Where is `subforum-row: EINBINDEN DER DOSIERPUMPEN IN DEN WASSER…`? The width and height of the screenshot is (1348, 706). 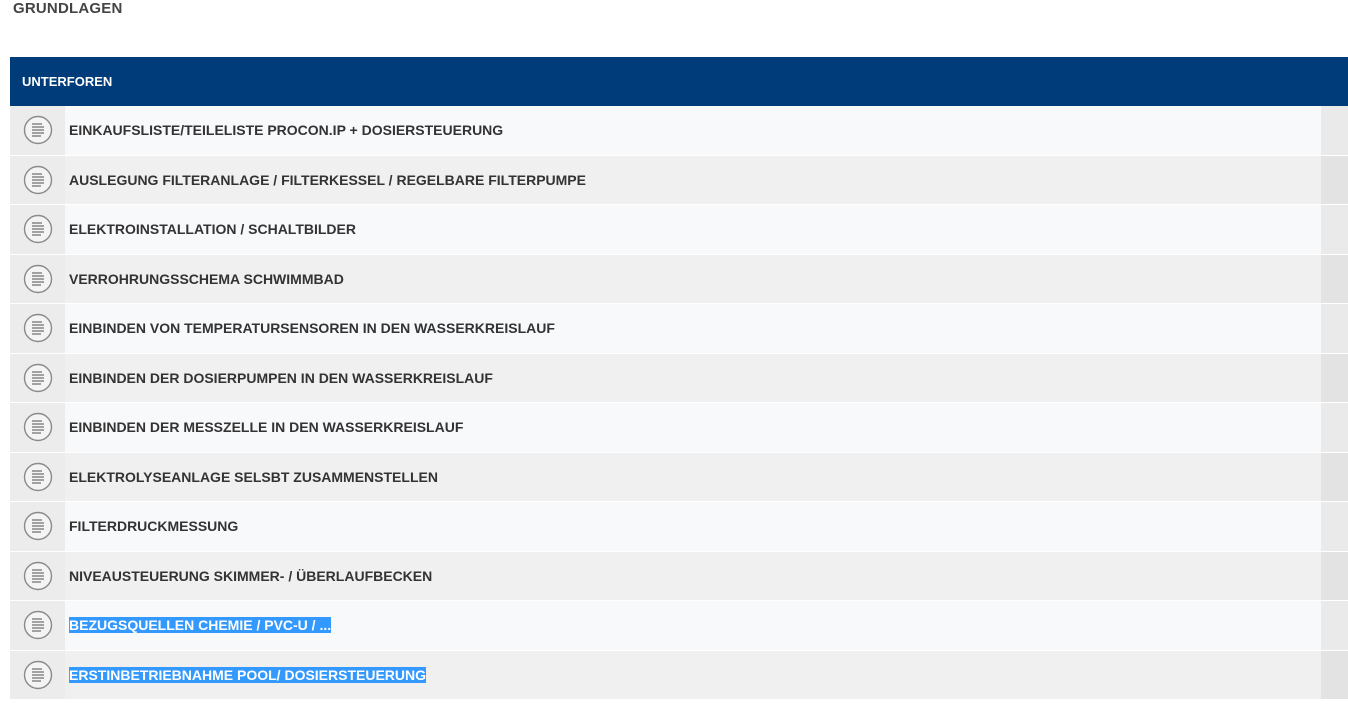 subforum-row: EINBINDEN DER DOSIERPUMPEN IN DEN WASSER… is located at coordinates (679, 378).